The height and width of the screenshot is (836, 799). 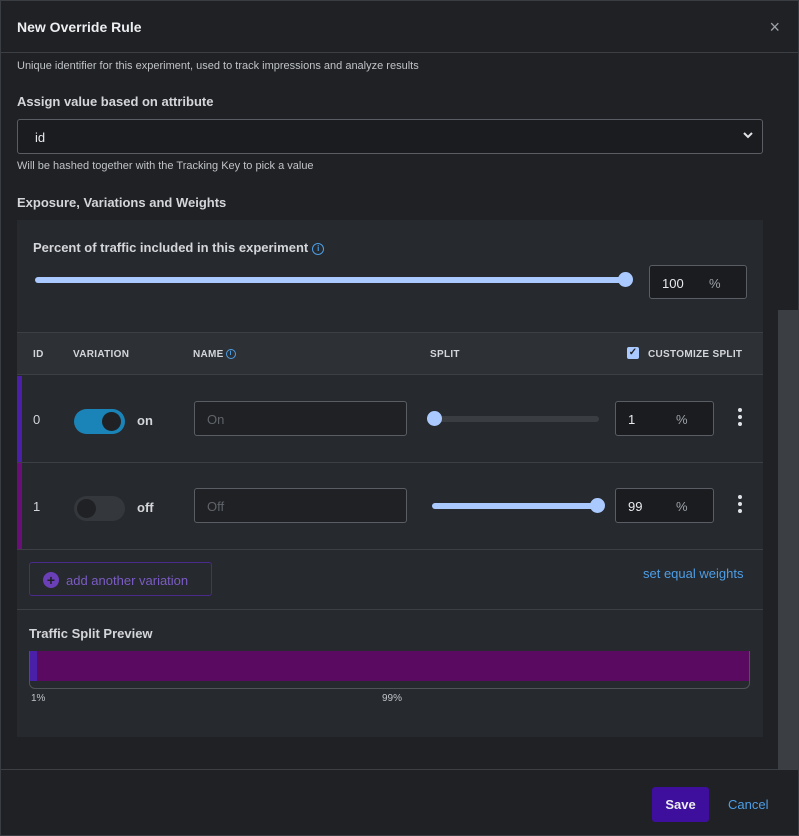 What do you see at coordinates (79, 27) in the screenshot?
I see `modal-title: New Override Rule` at bounding box center [79, 27].